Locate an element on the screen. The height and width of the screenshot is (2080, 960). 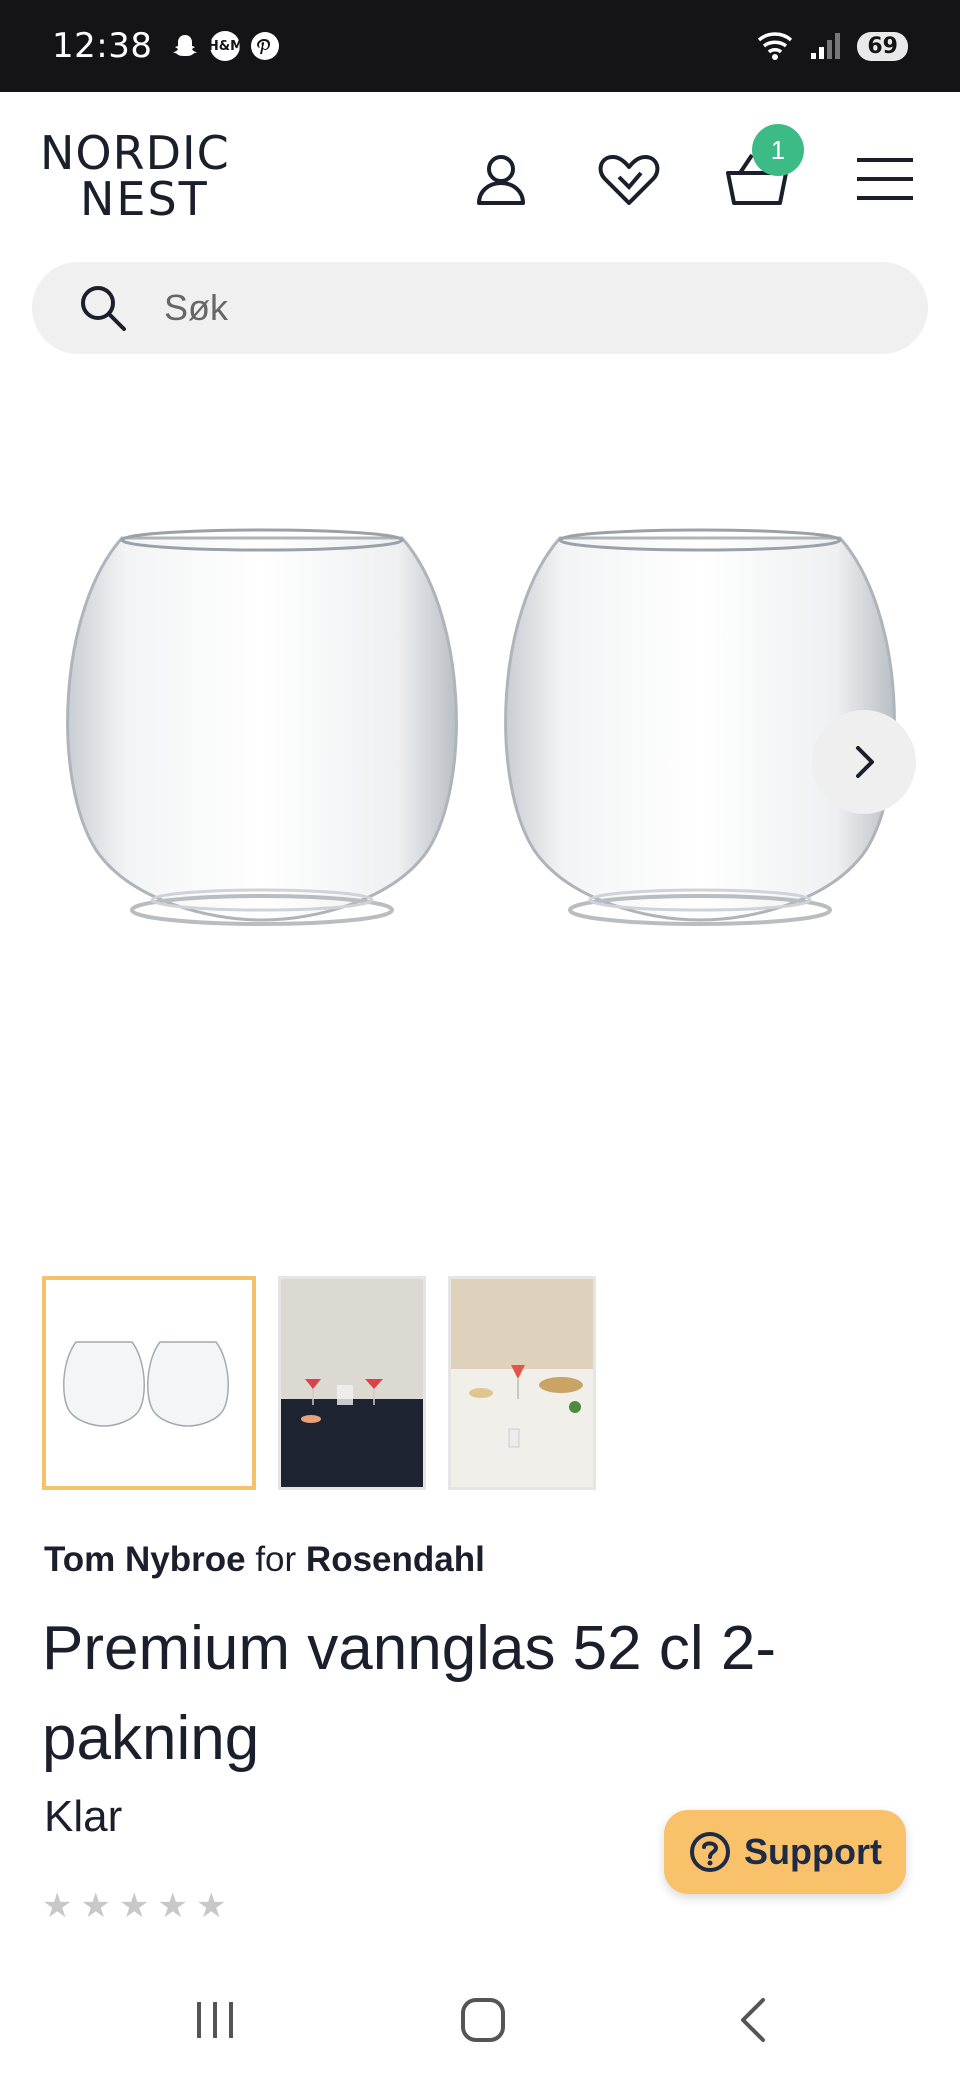
product-brand-line: Tom Nybroe for Rosendahl is located at coordinates (264, 1560).